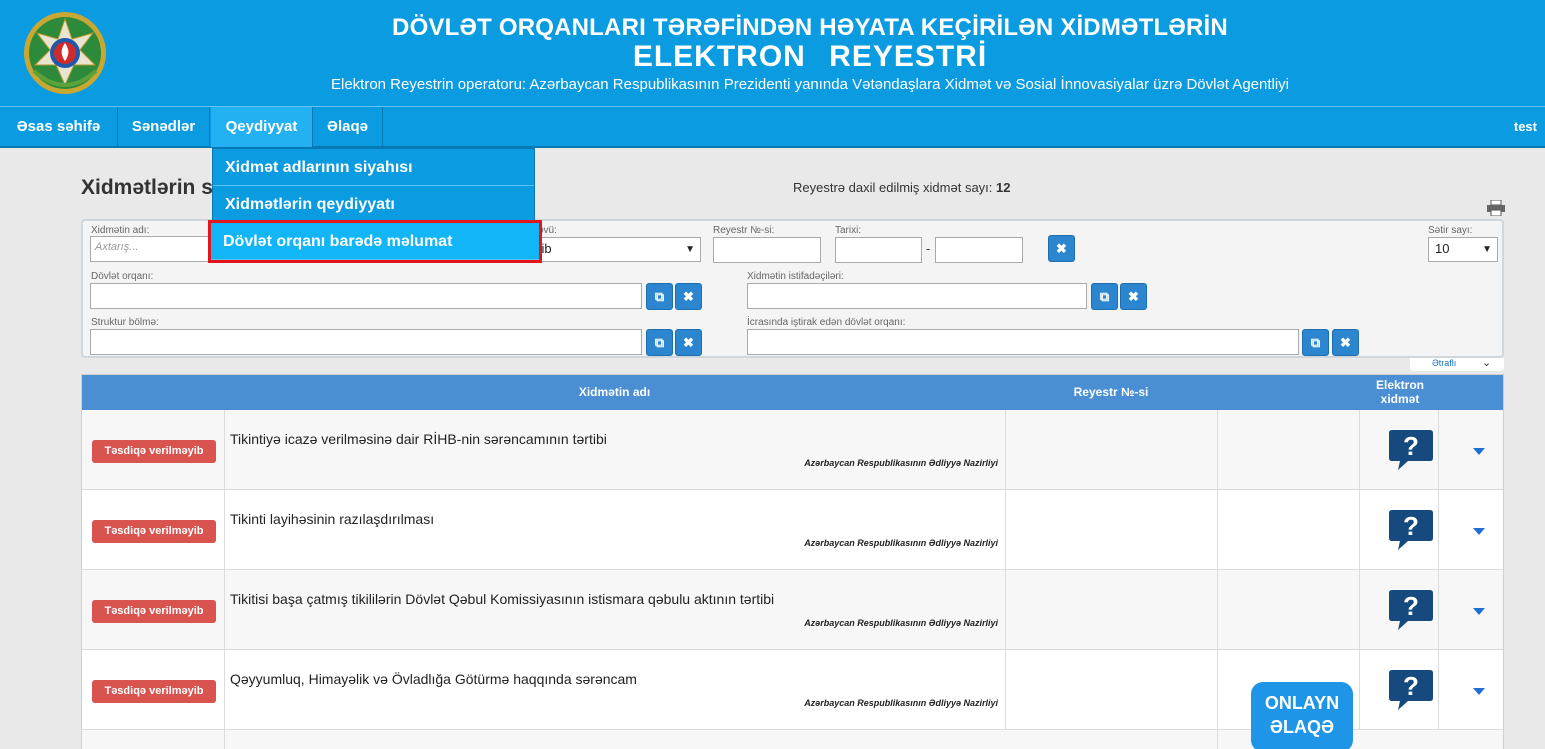 This screenshot has width=1545, height=749. I want to click on service-count: Reyestrə daxil edilmiş xidmət sayı: 12, so click(902, 187).